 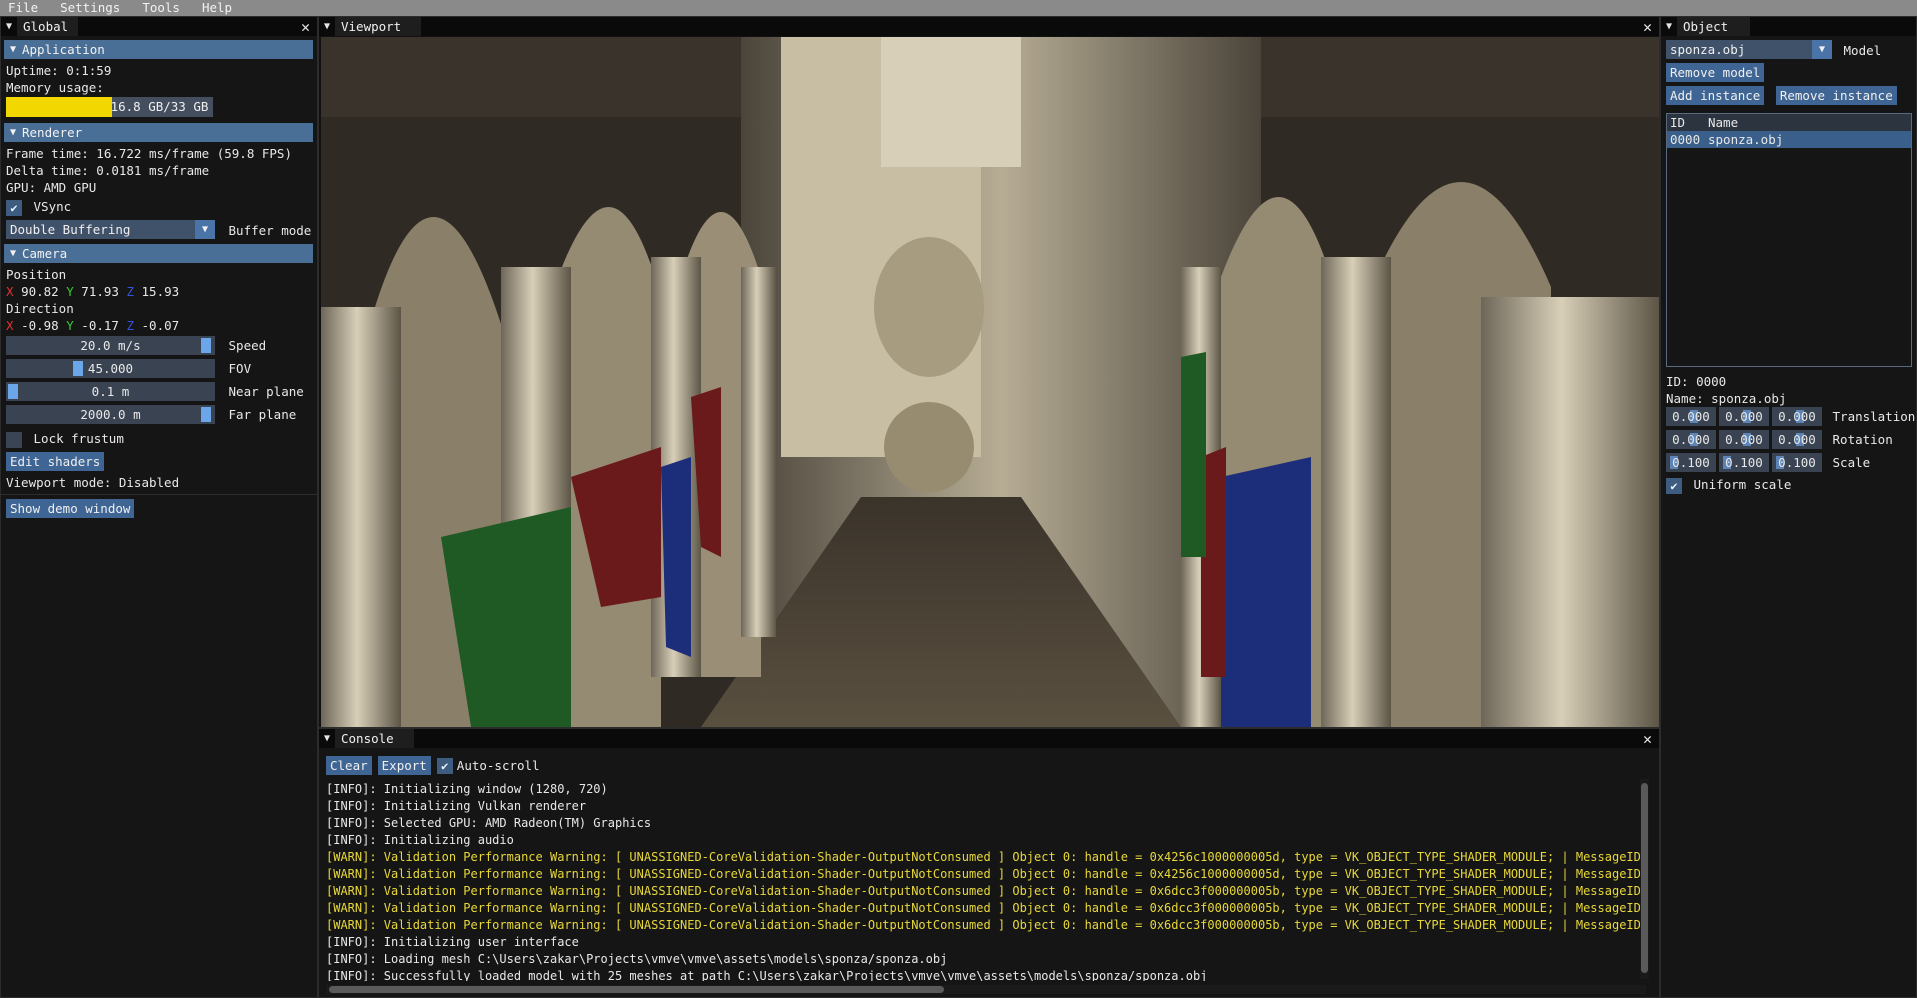 What do you see at coordinates (110, 345) in the screenshot?
I see `speed-slider: 20.0 m/s` at bounding box center [110, 345].